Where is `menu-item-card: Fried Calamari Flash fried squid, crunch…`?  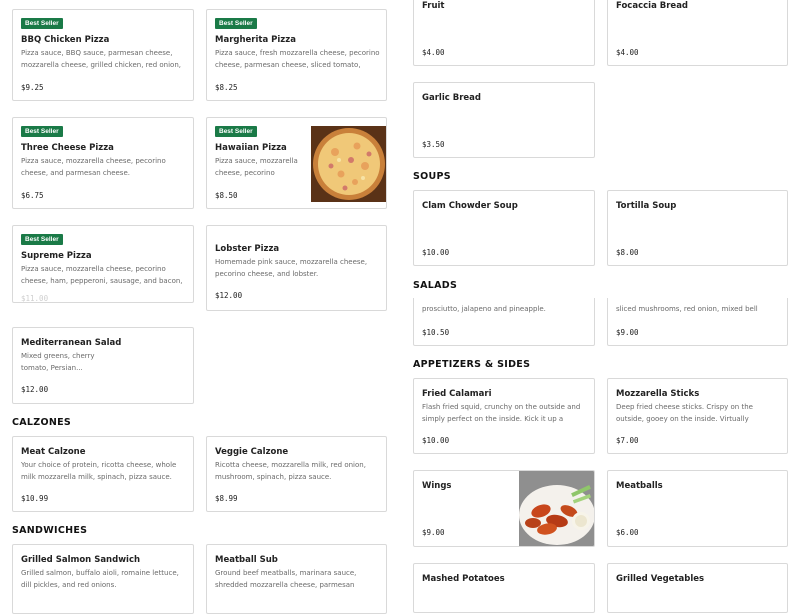
menu-item-card: Fried Calamari Flash fried squid, crunch… is located at coordinates (504, 416).